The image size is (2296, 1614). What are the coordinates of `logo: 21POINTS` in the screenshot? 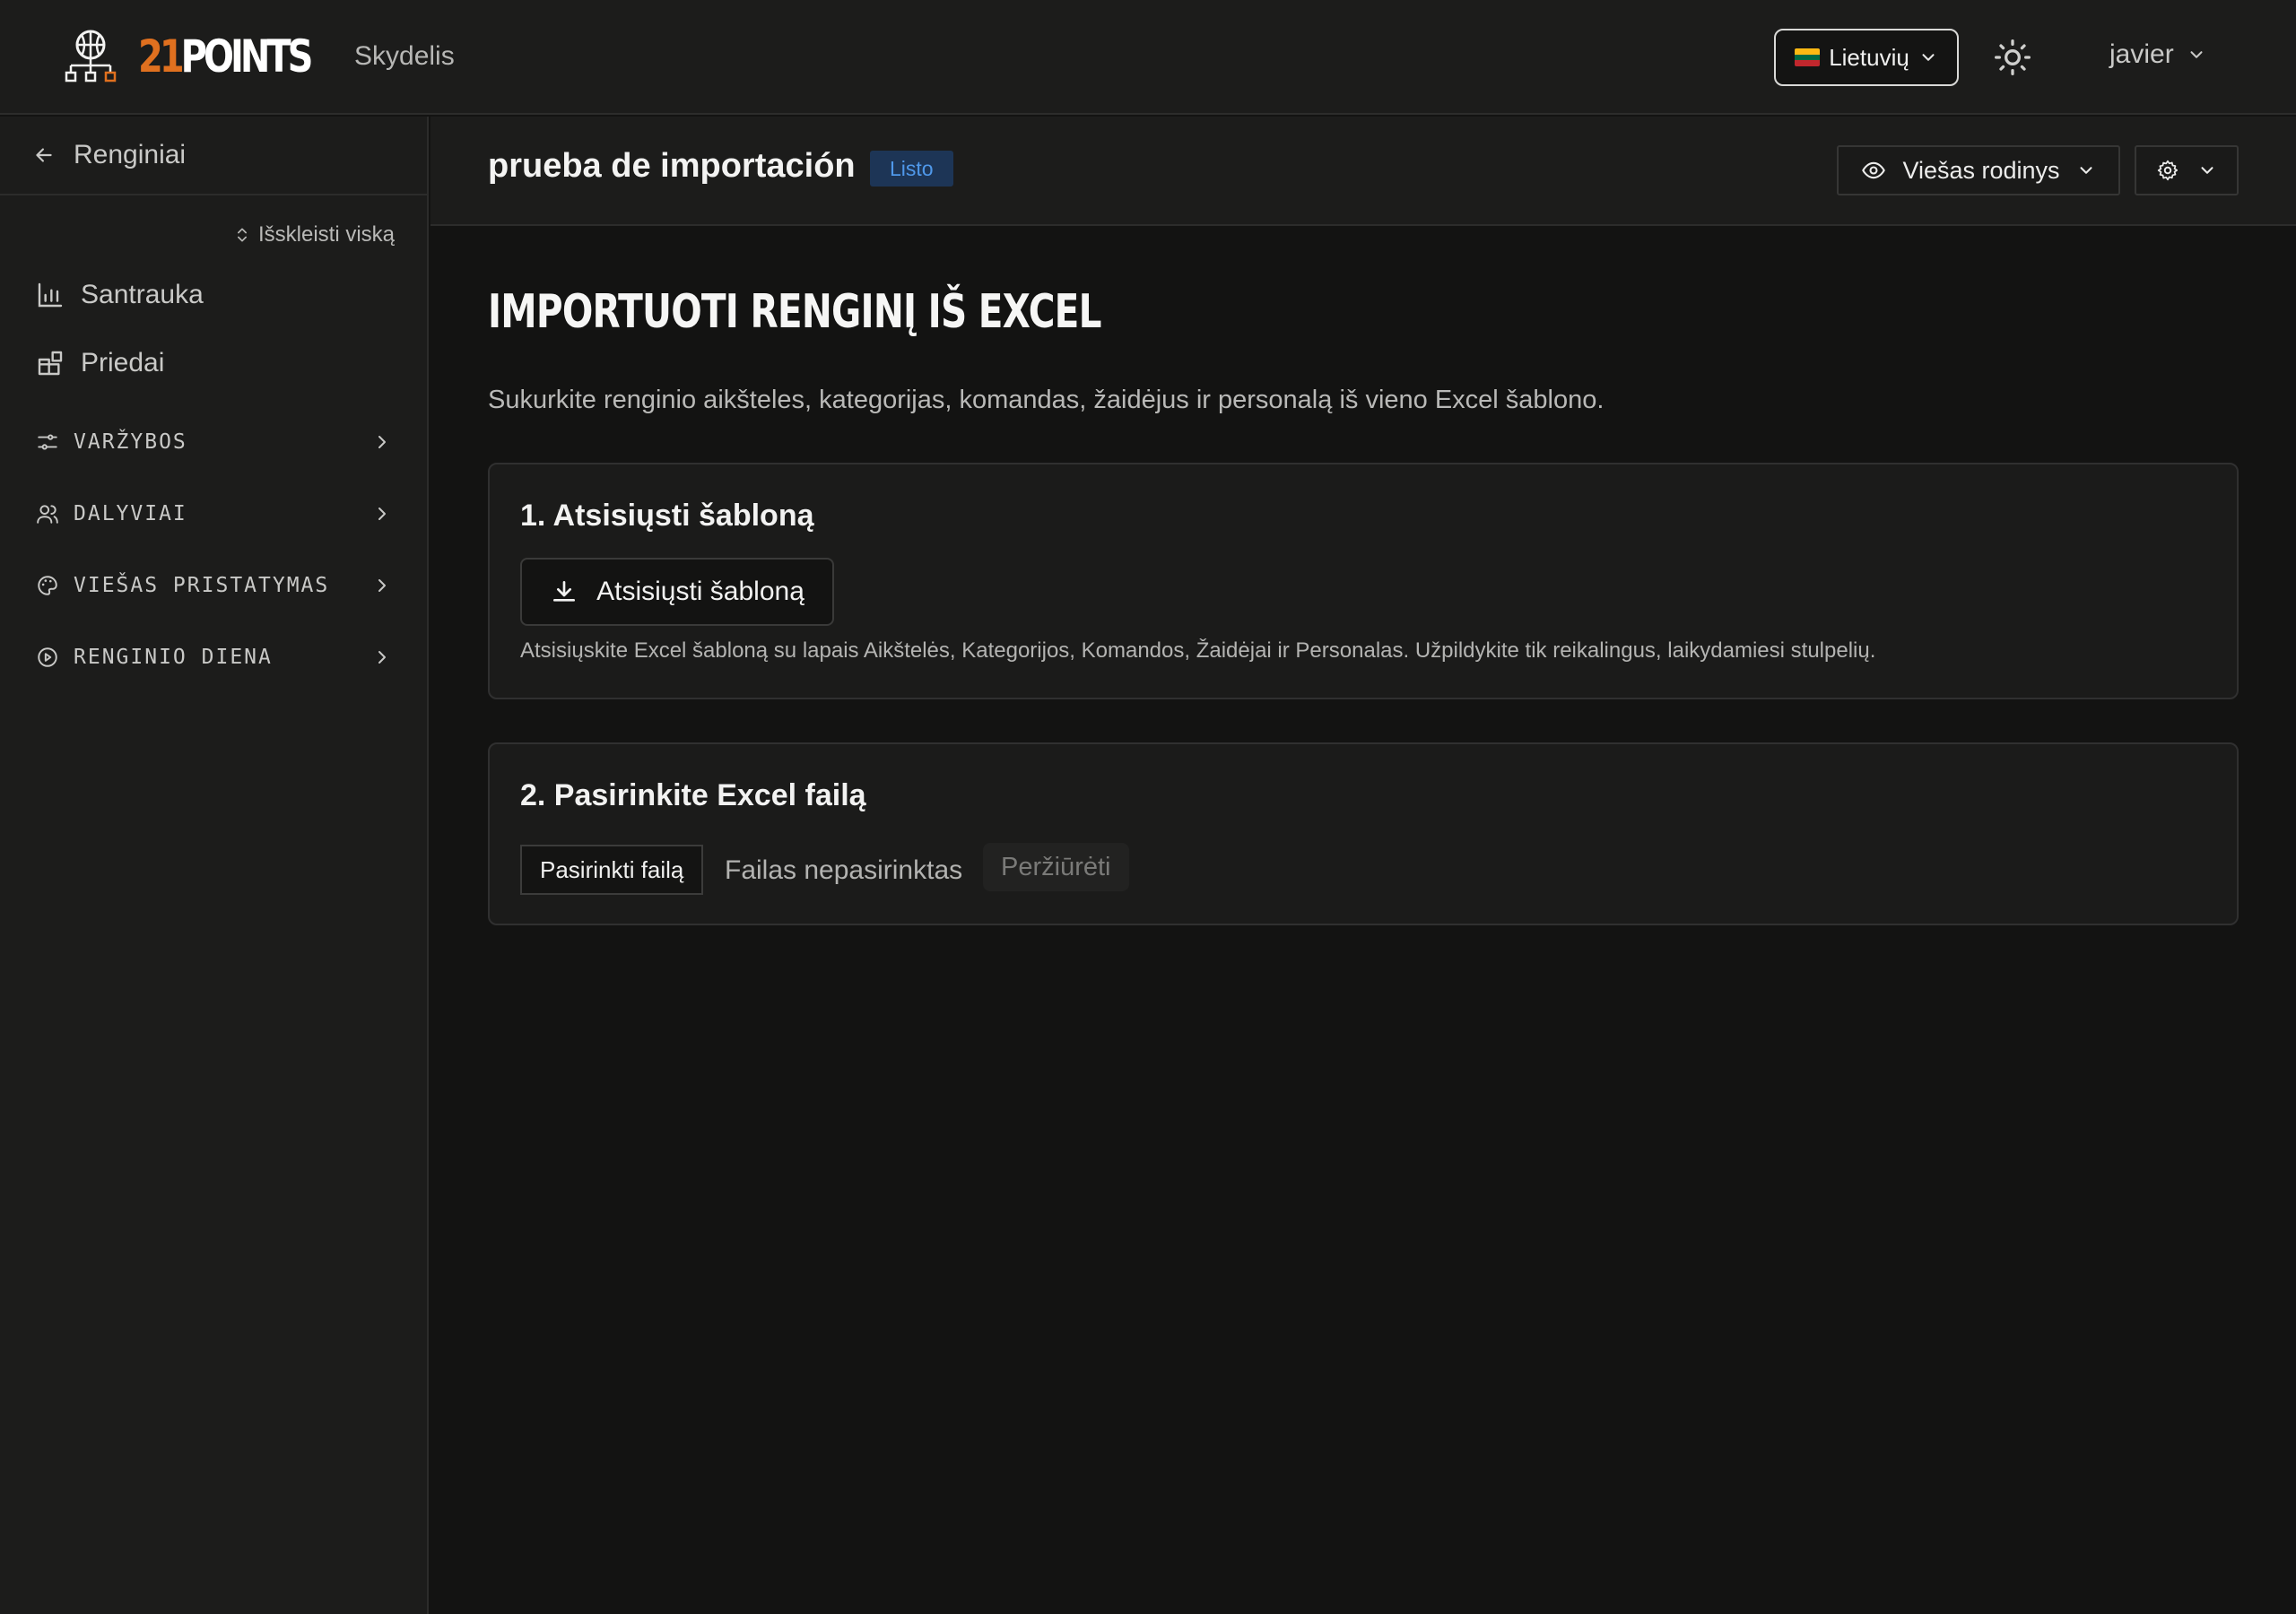 It's located at (207, 56).